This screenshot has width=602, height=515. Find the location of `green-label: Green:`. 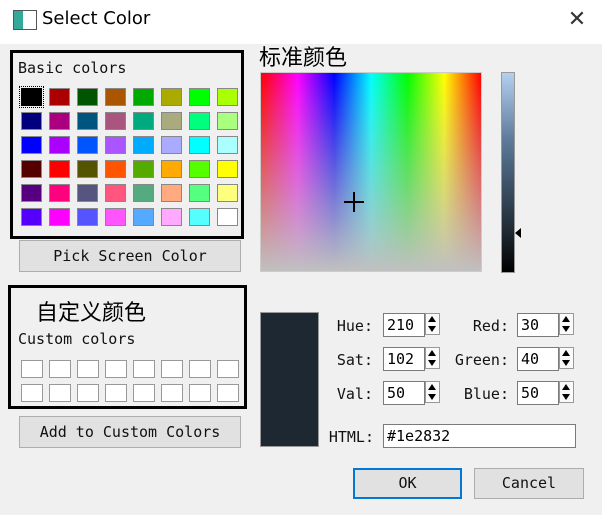

green-label: Green: is located at coordinates (481, 360).